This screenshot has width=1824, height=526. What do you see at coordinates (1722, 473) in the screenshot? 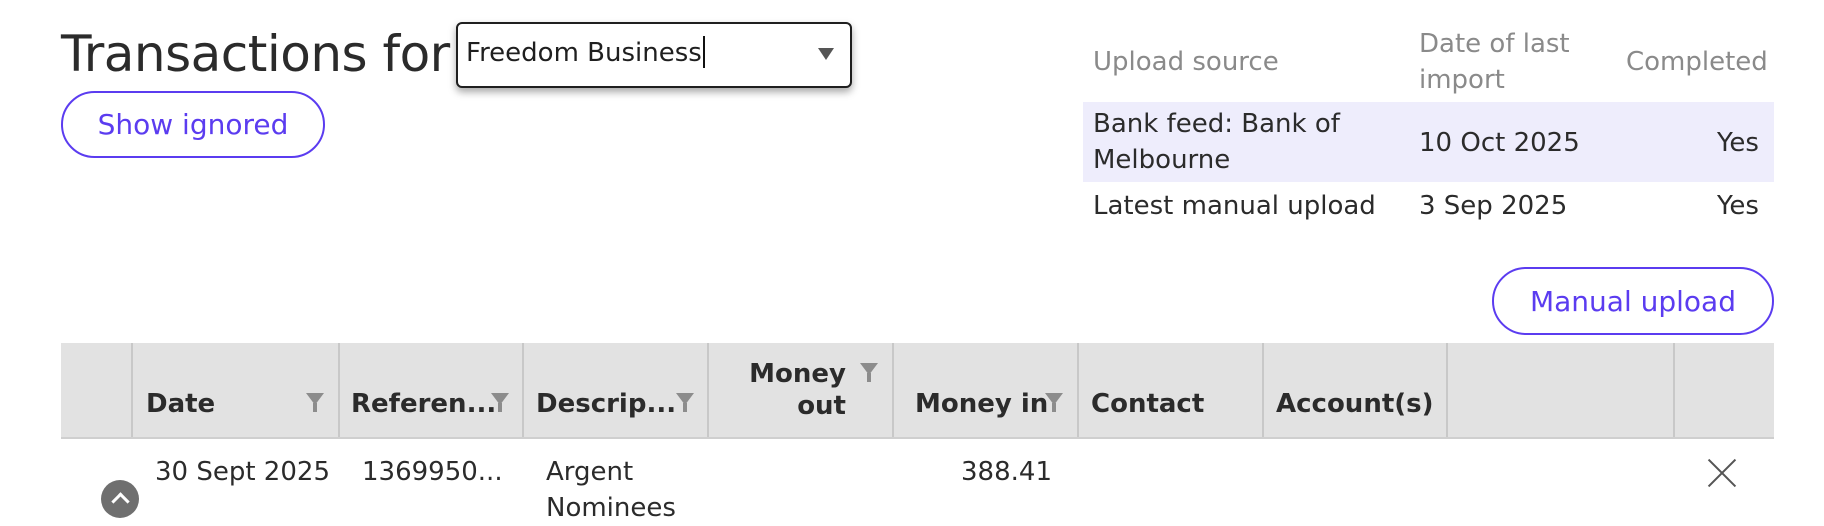
I see `close-icon` at bounding box center [1722, 473].